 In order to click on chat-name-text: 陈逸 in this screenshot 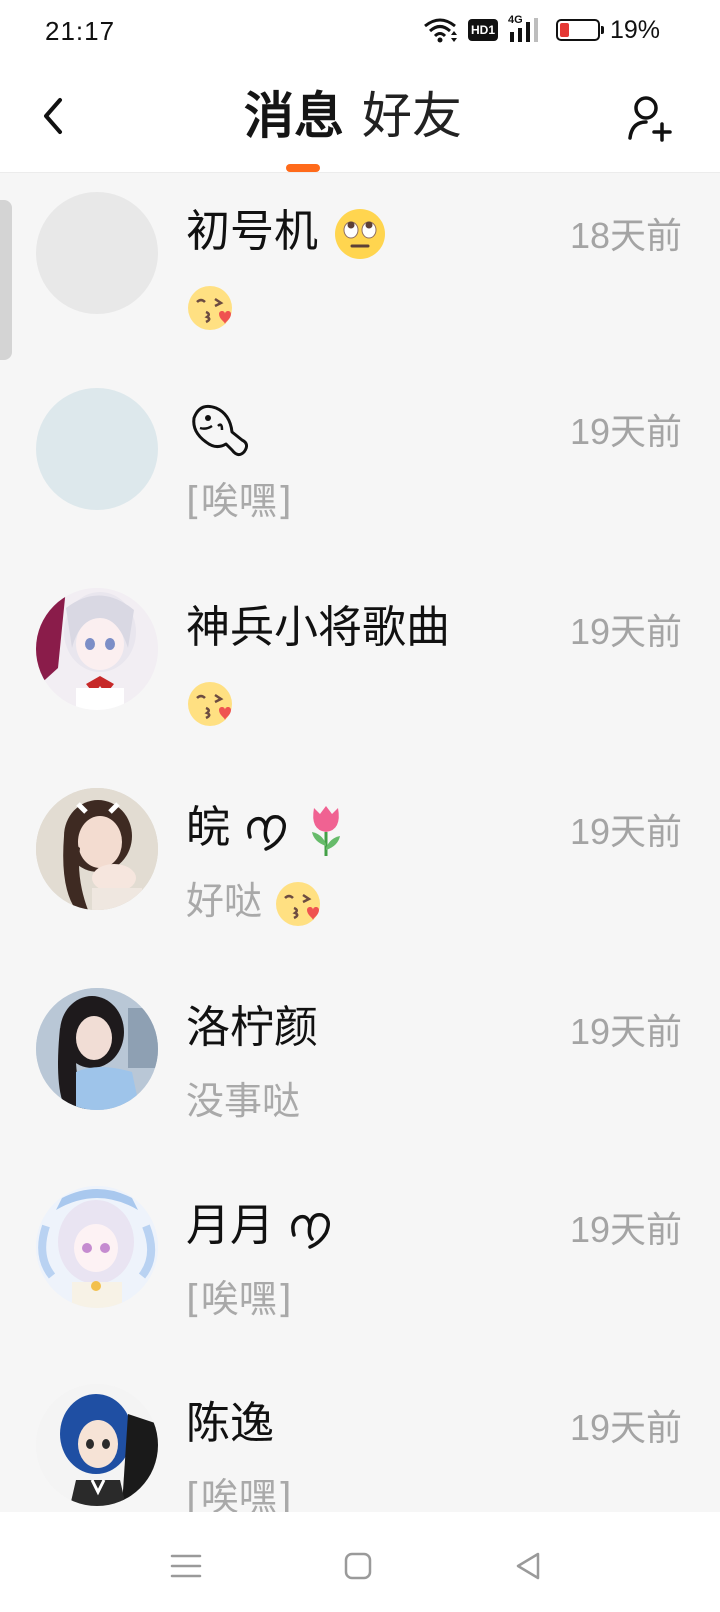, I will do `click(230, 1423)`.